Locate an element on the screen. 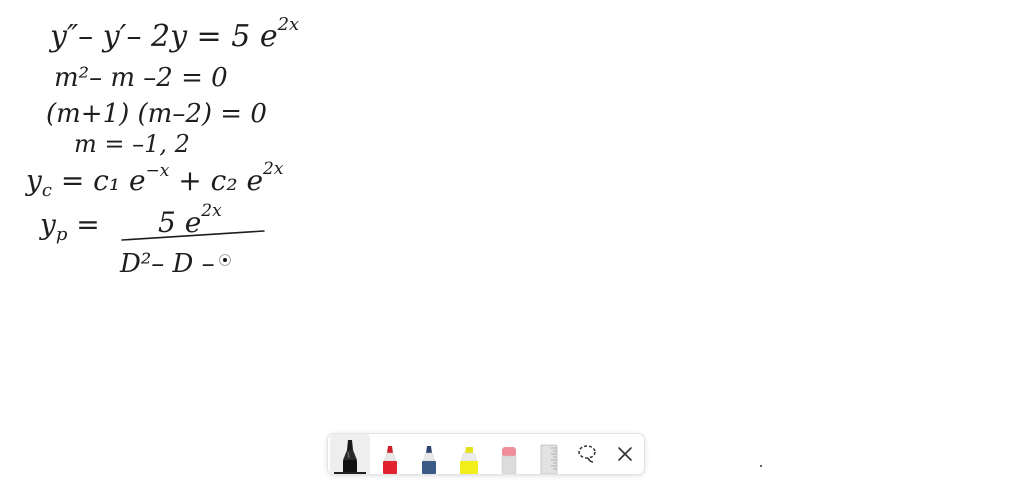 This screenshot has height=480, width=1024. lasso-icon is located at coordinates (587, 454).